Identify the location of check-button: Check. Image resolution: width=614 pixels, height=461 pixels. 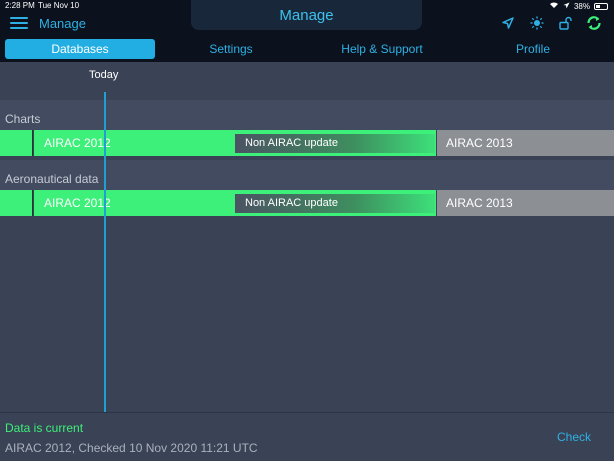
(574, 437).